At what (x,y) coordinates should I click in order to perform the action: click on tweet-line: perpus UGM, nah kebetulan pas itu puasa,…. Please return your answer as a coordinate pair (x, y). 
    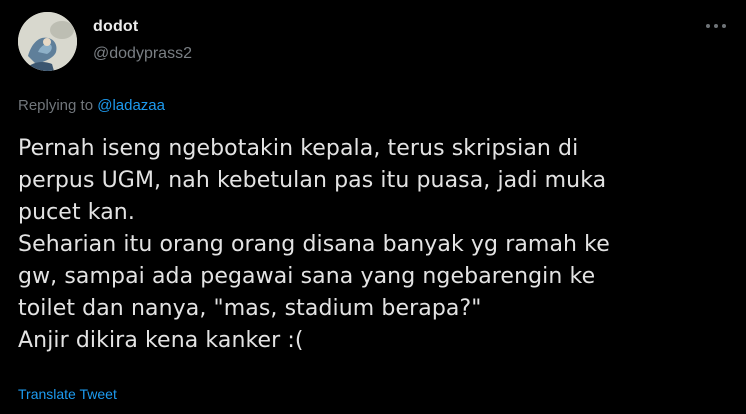
    Looking at the image, I should click on (312, 180).